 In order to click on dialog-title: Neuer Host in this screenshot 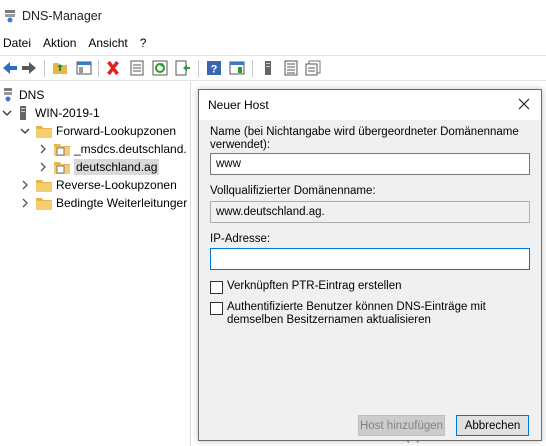, I will do `click(238, 105)`.